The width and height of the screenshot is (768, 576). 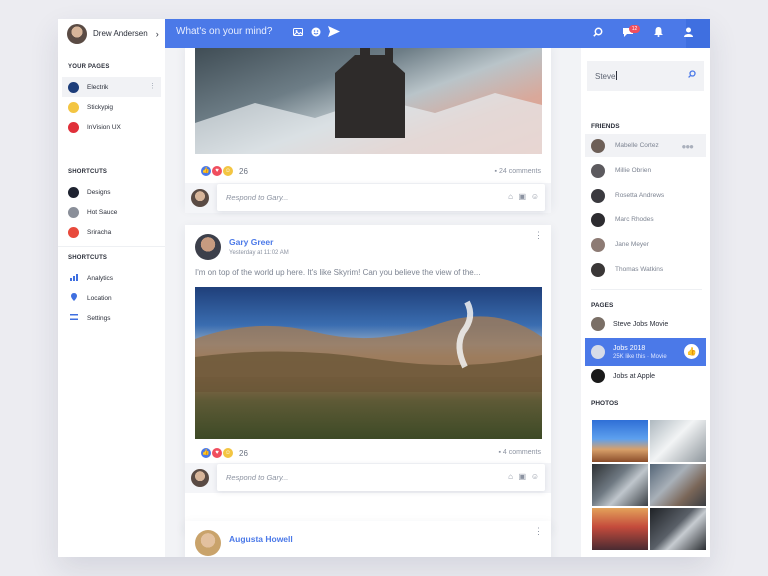 I want to click on text-caret, so click(x=617, y=75).